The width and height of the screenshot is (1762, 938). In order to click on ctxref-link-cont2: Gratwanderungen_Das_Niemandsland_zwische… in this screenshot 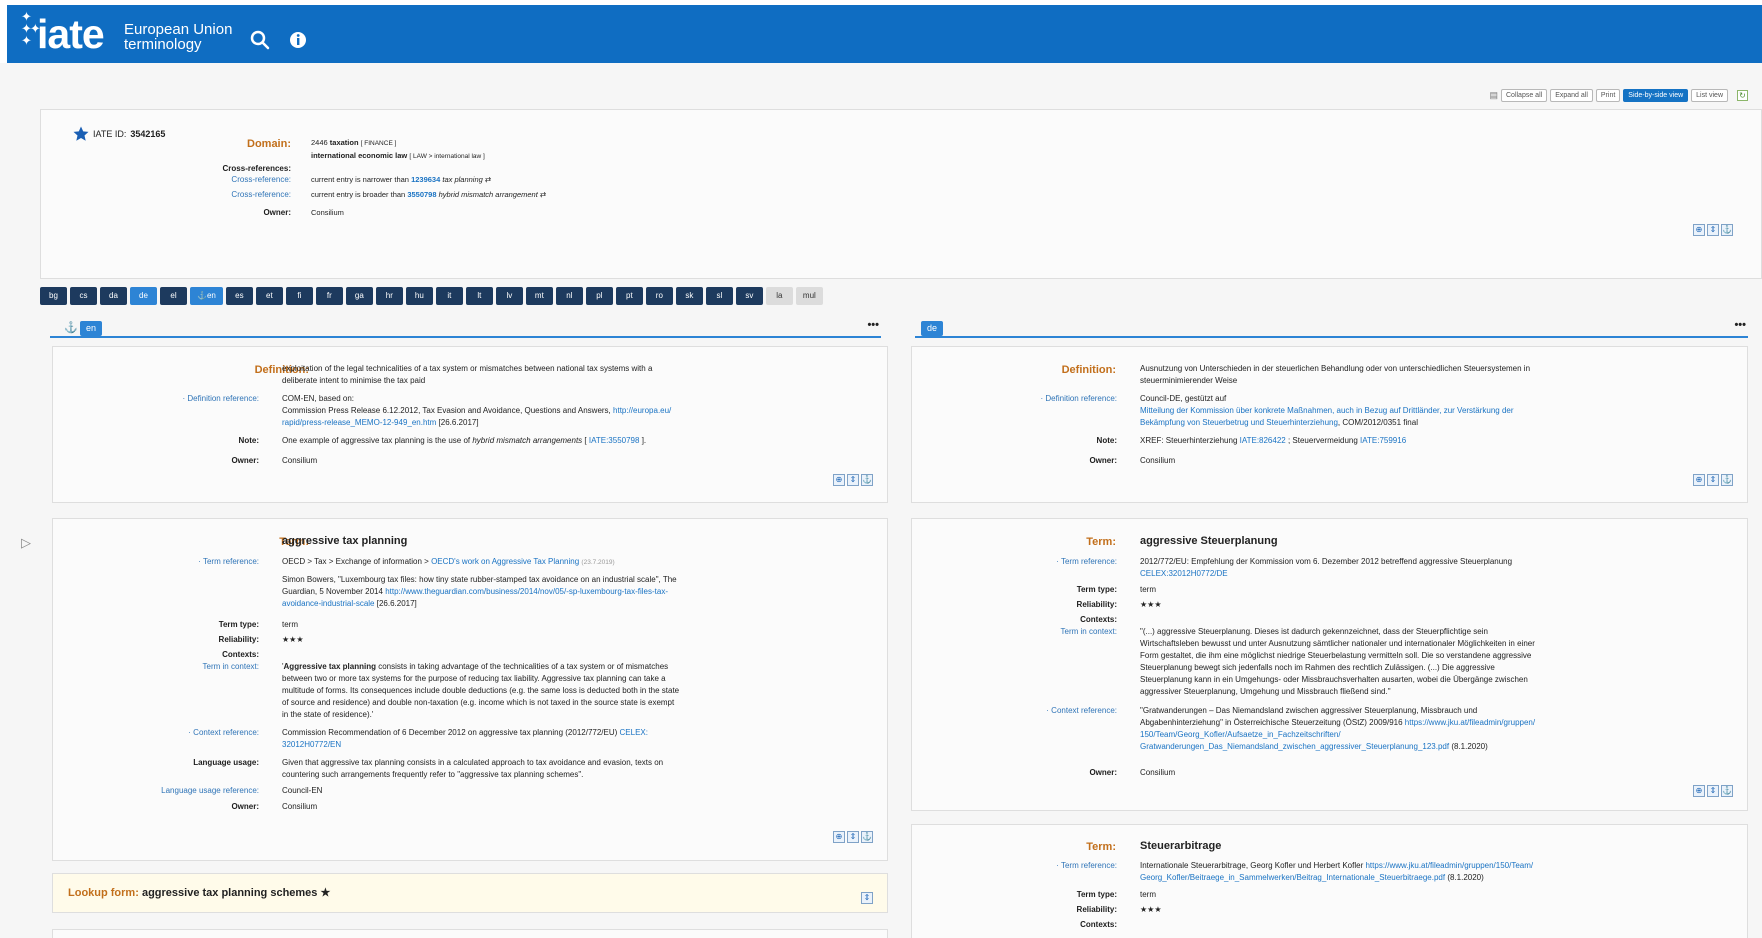, I will do `click(1294, 746)`.